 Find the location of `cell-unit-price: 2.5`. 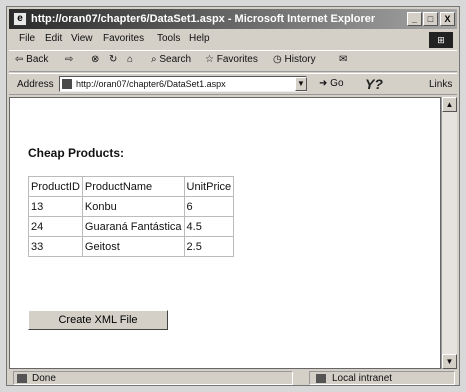

cell-unit-price: 2.5 is located at coordinates (209, 246).